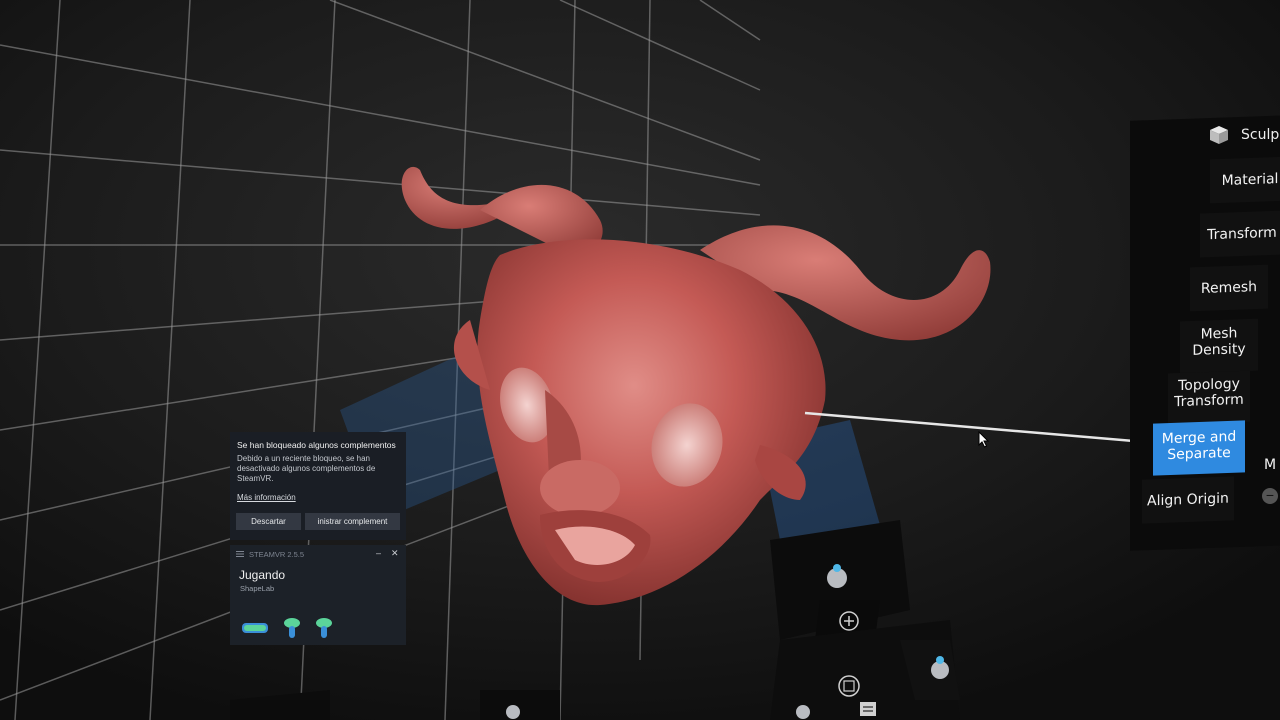 The width and height of the screenshot is (1280, 720). I want to click on manage-addons-button: inistrar complement, so click(352, 521).